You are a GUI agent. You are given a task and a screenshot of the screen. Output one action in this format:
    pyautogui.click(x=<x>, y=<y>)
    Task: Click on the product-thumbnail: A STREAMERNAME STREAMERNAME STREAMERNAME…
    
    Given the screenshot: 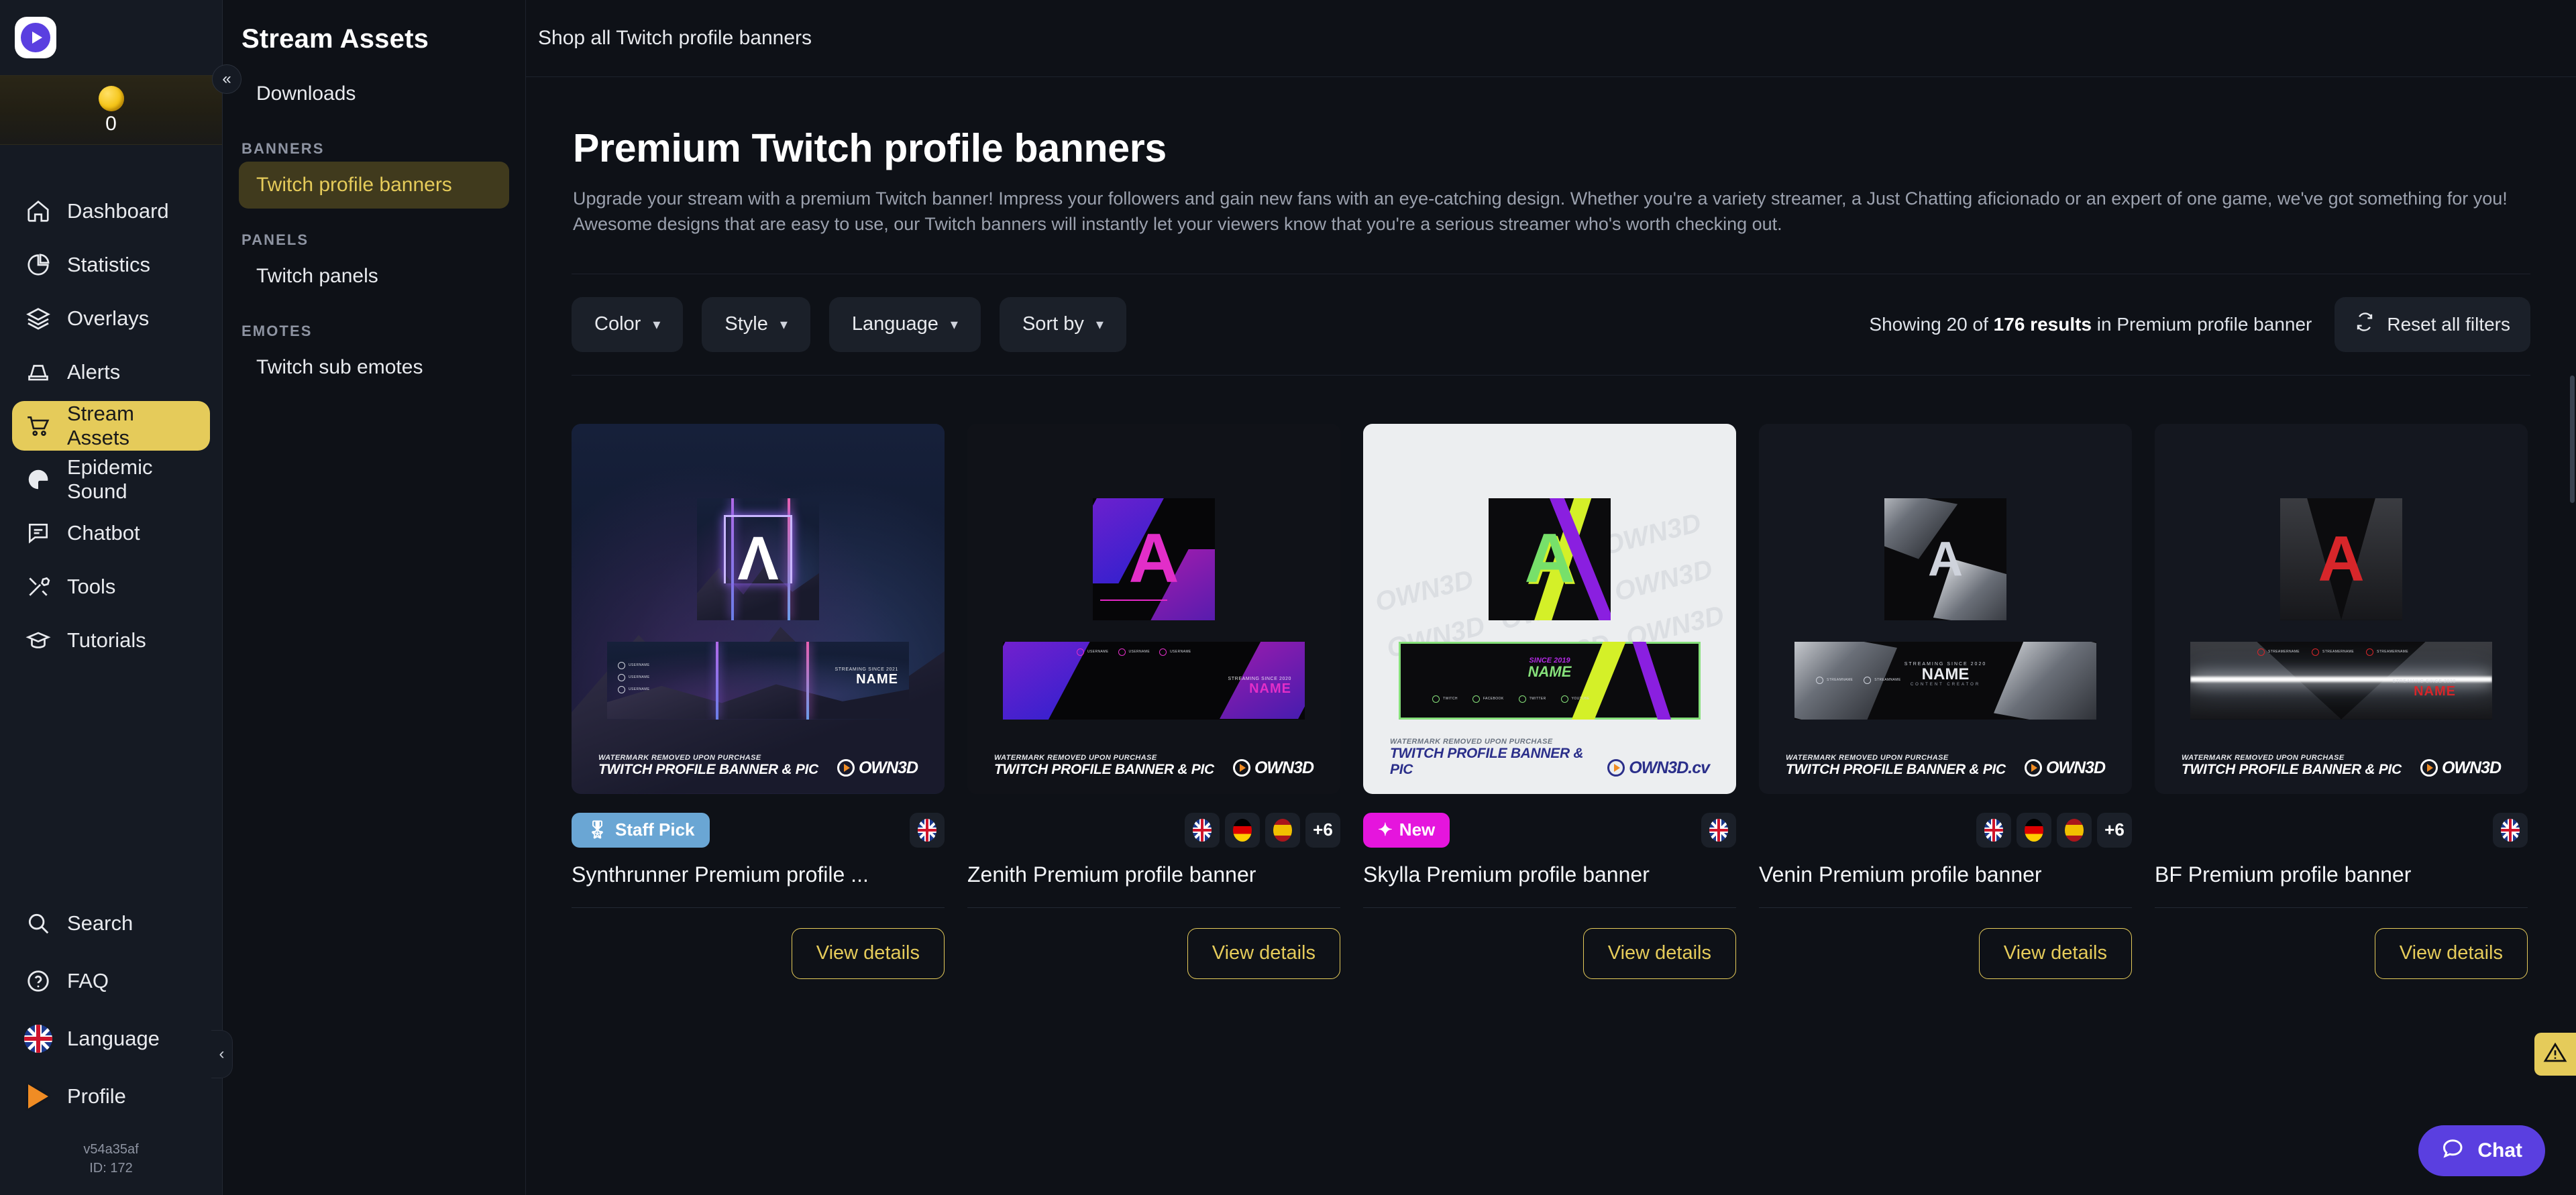 What is the action you would take?
    pyautogui.click(x=2341, y=608)
    